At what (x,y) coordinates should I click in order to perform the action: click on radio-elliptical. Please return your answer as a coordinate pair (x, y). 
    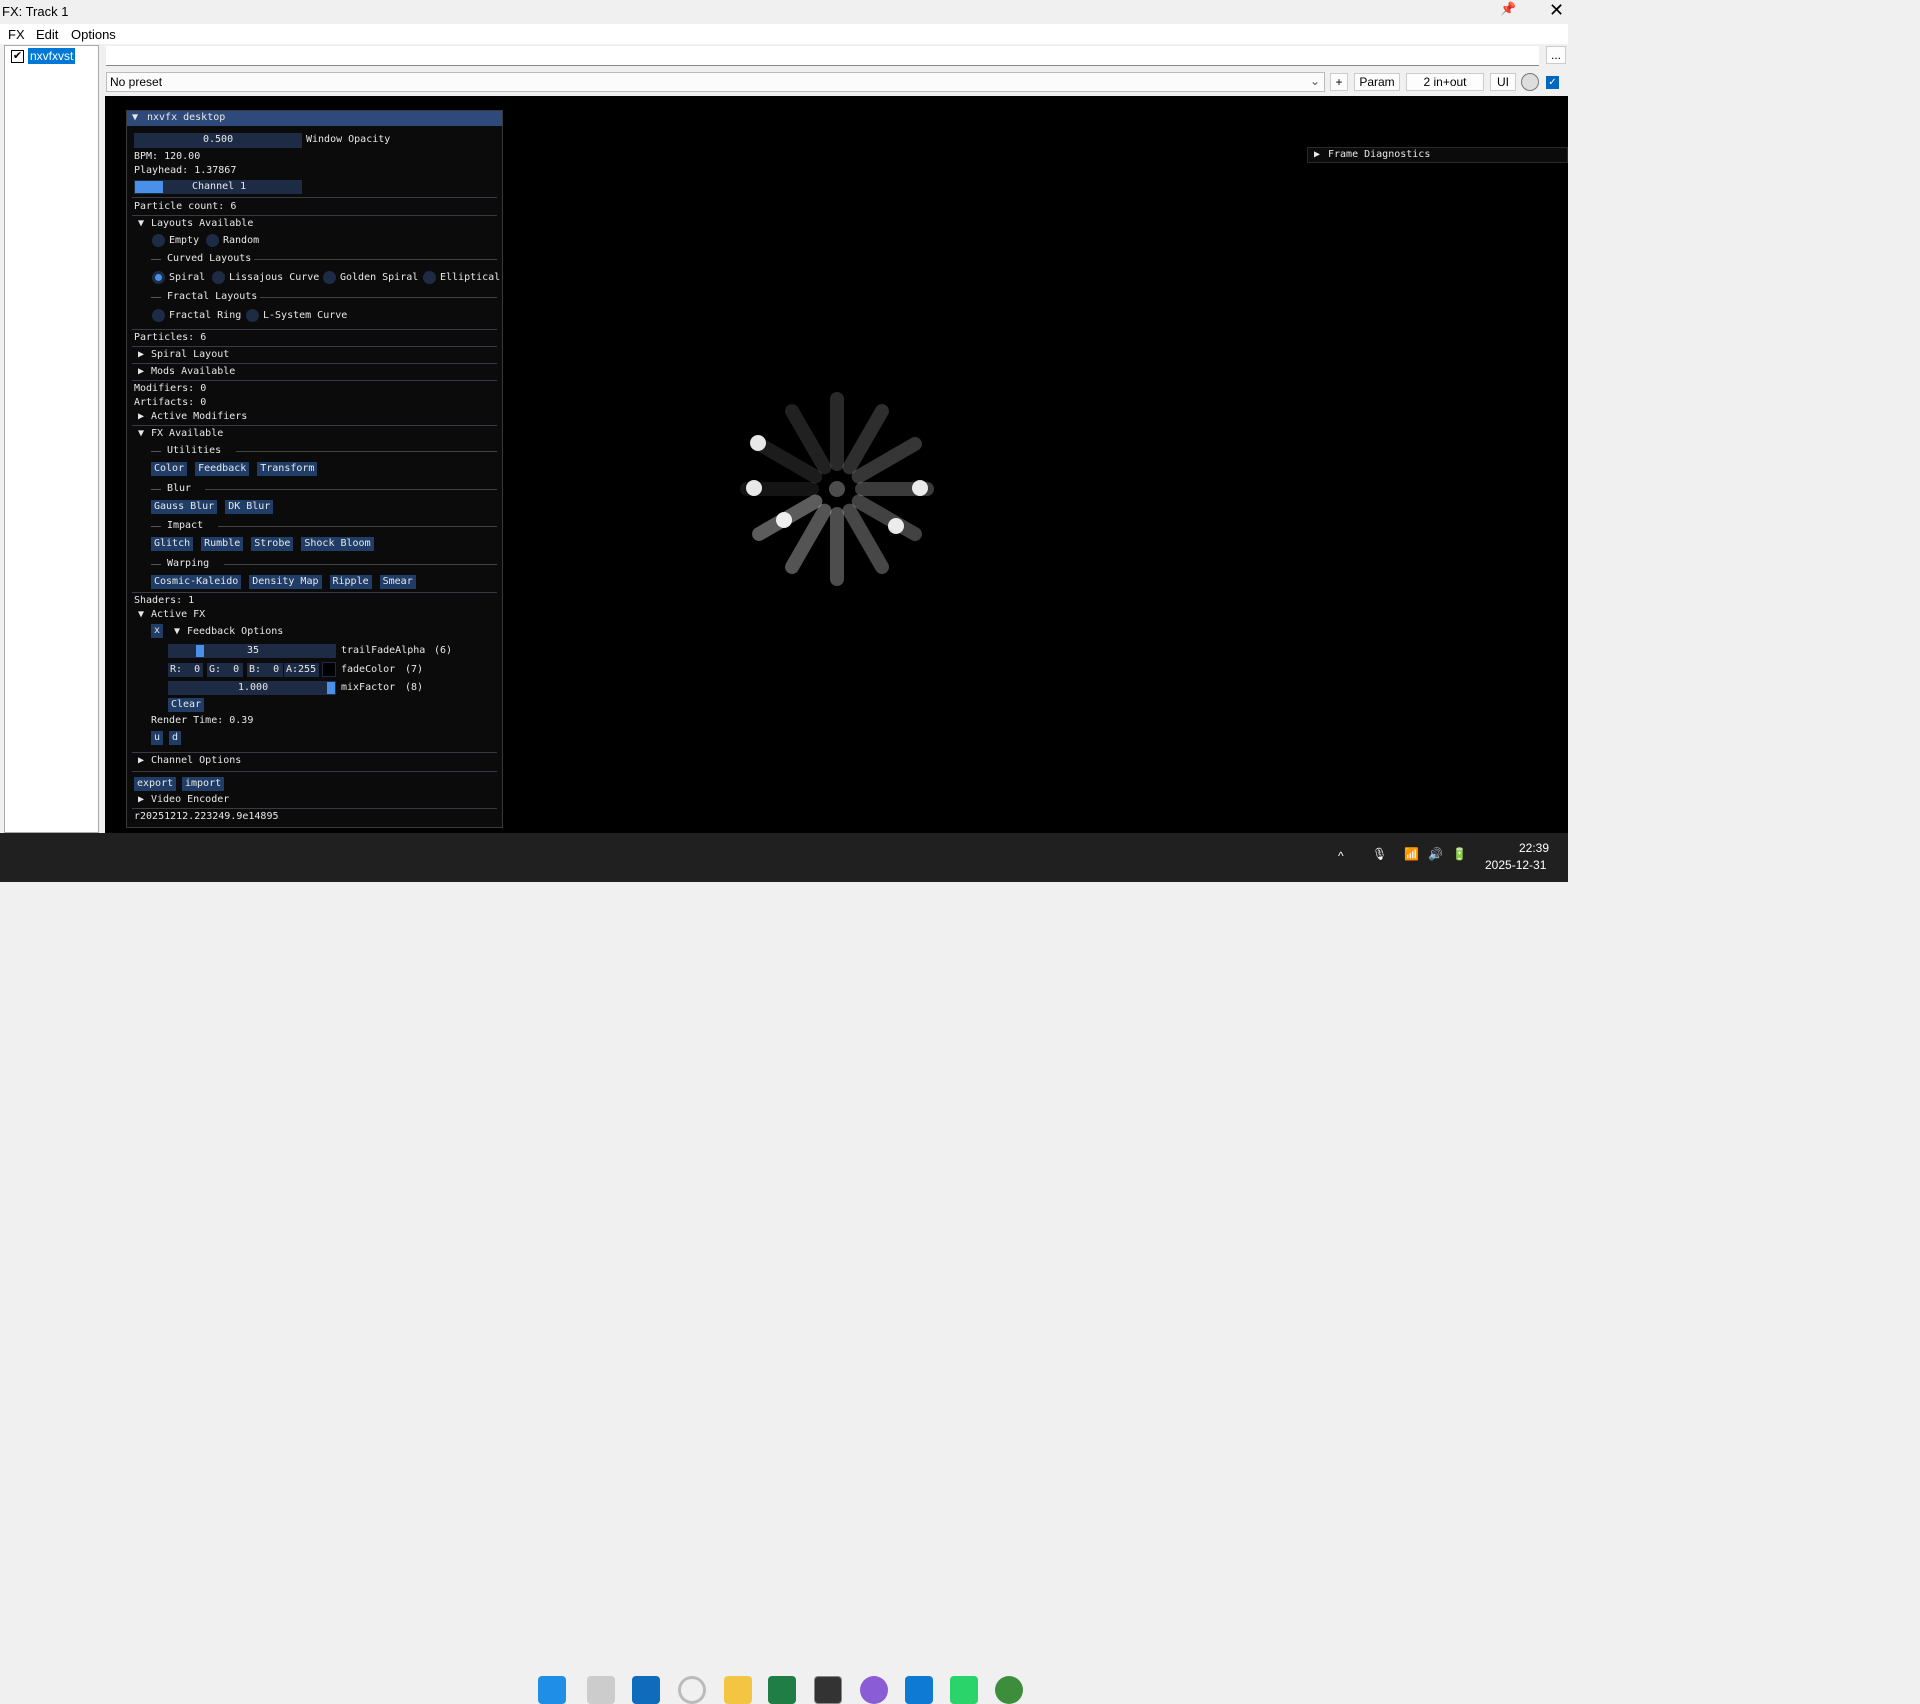
    Looking at the image, I should click on (429, 277).